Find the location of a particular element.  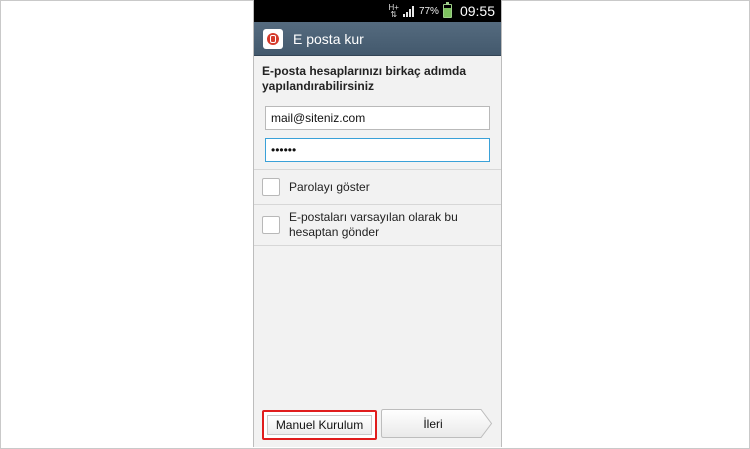

show-password-checkbox is located at coordinates (271, 187).